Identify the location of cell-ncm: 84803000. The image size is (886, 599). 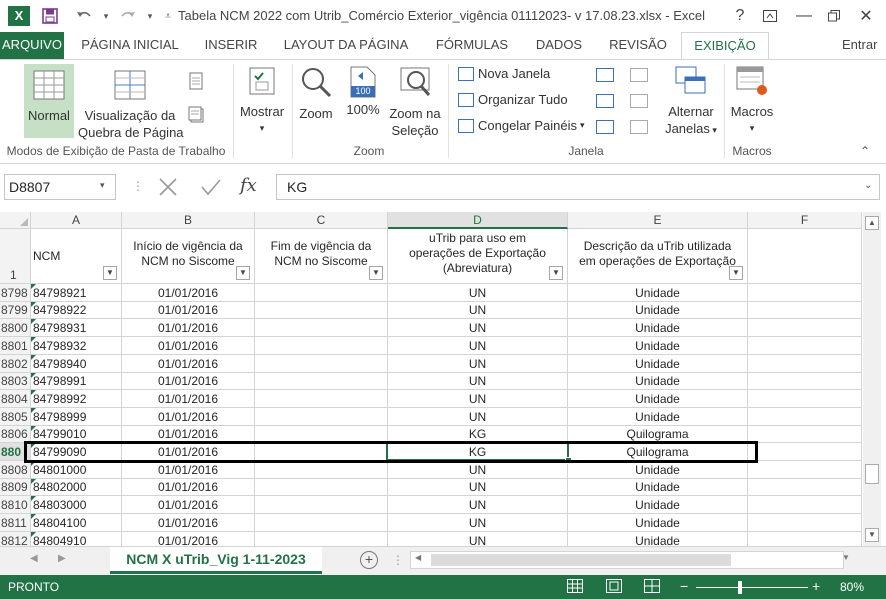
(76, 505).